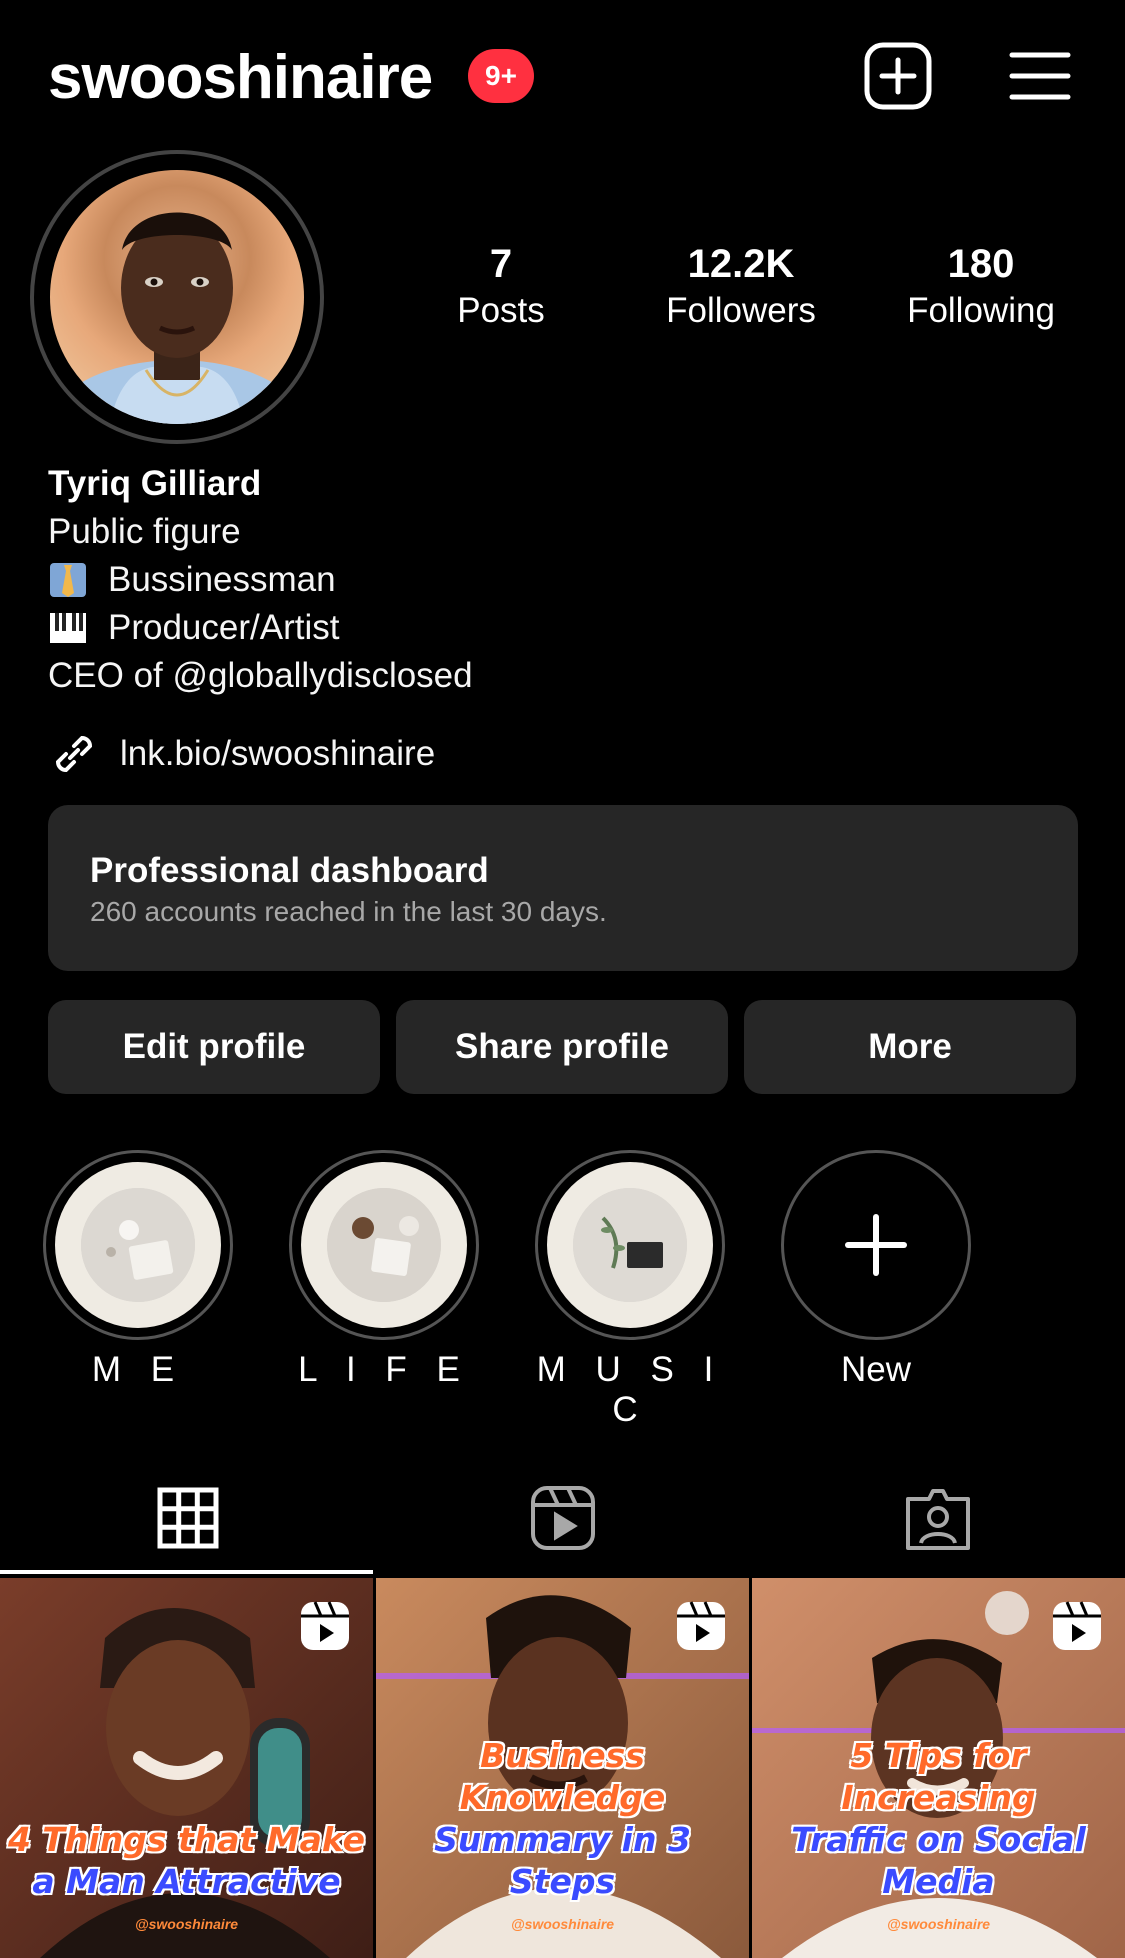 This screenshot has width=1125, height=1958. I want to click on tab-tagged, so click(937, 1518).